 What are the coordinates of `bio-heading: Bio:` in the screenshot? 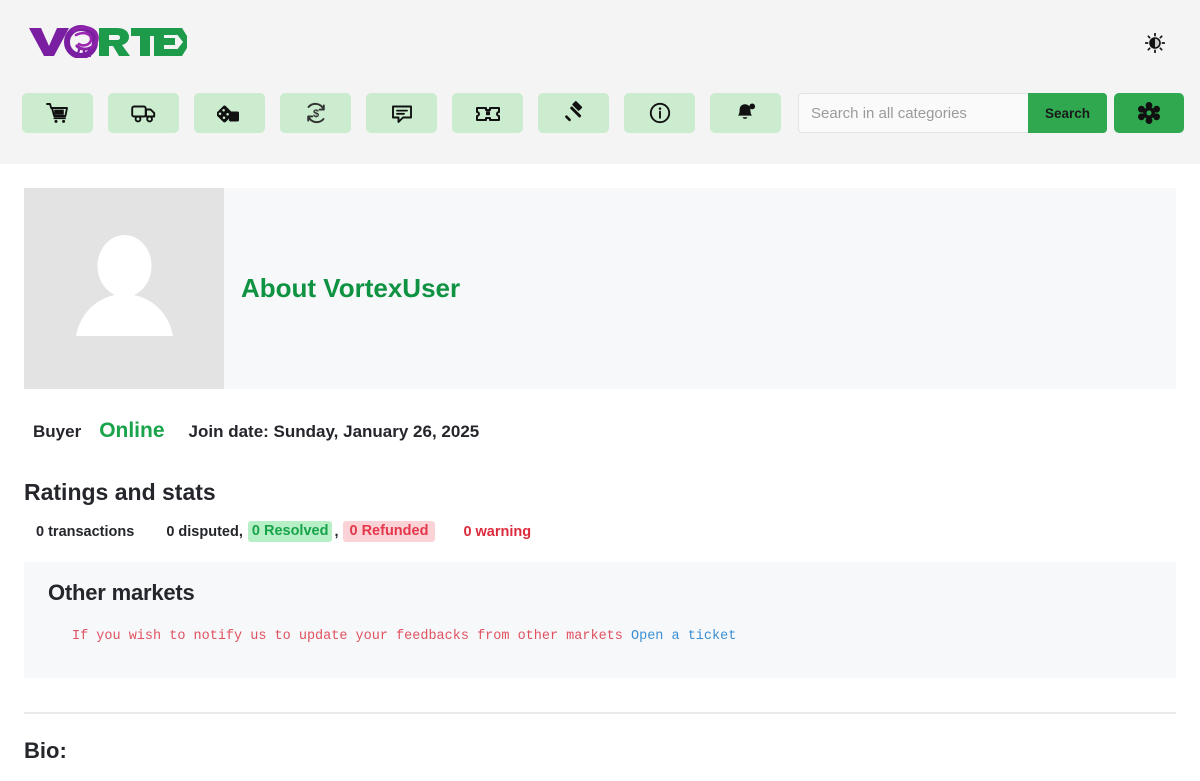 It's located at (45, 750).